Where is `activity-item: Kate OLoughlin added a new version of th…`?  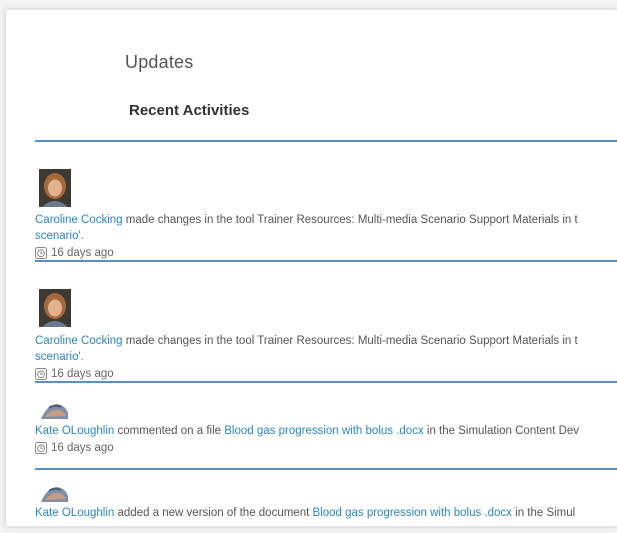
activity-item: Kate OLoughlin added a new version of th… is located at coordinates (326, 498).